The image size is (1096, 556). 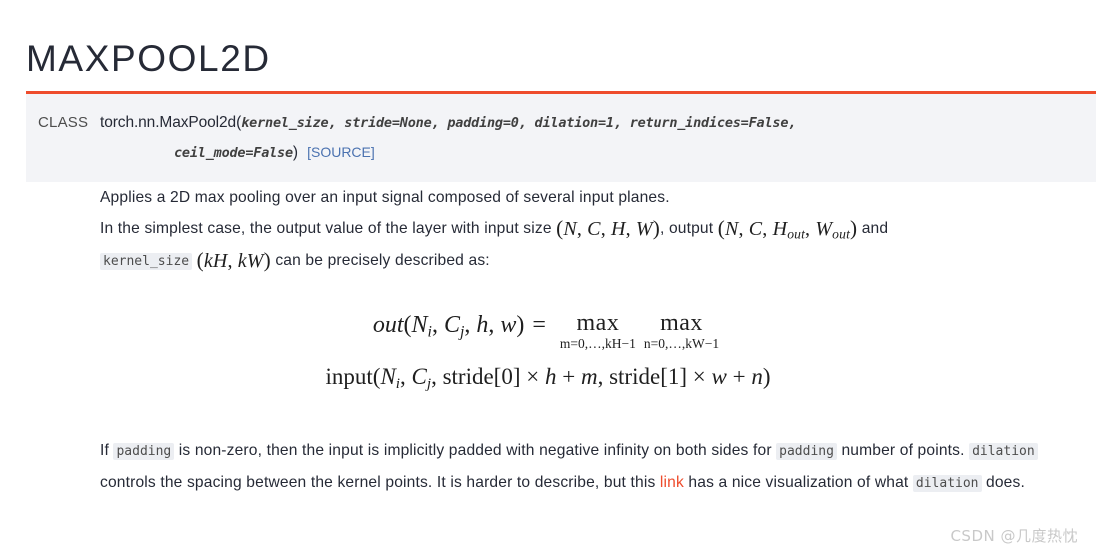 What do you see at coordinates (806, 451) in the screenshot?
I see `code-padding-2: padding` at bounding box center [806, 451].